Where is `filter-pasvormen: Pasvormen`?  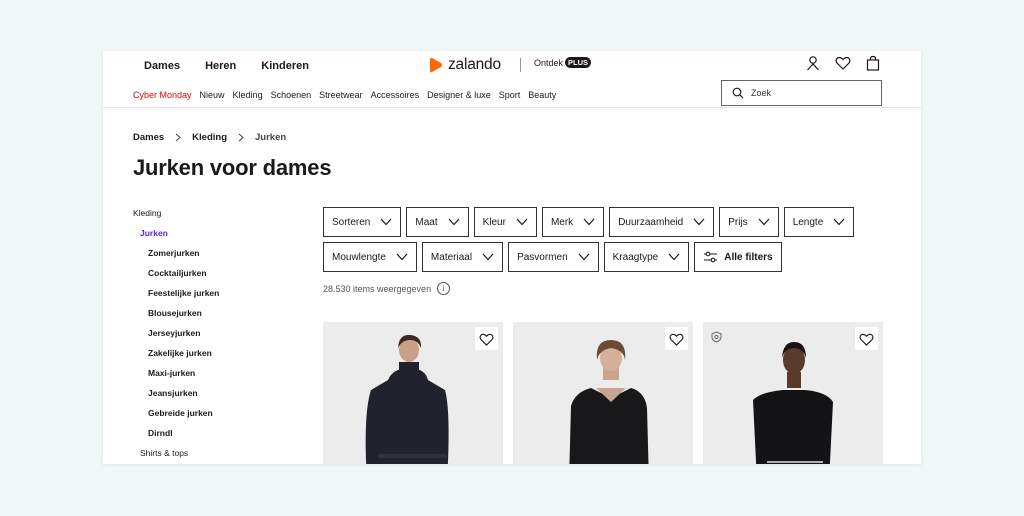
filter-pasvormen: Pasvormen is located at coordinates (553, 257).